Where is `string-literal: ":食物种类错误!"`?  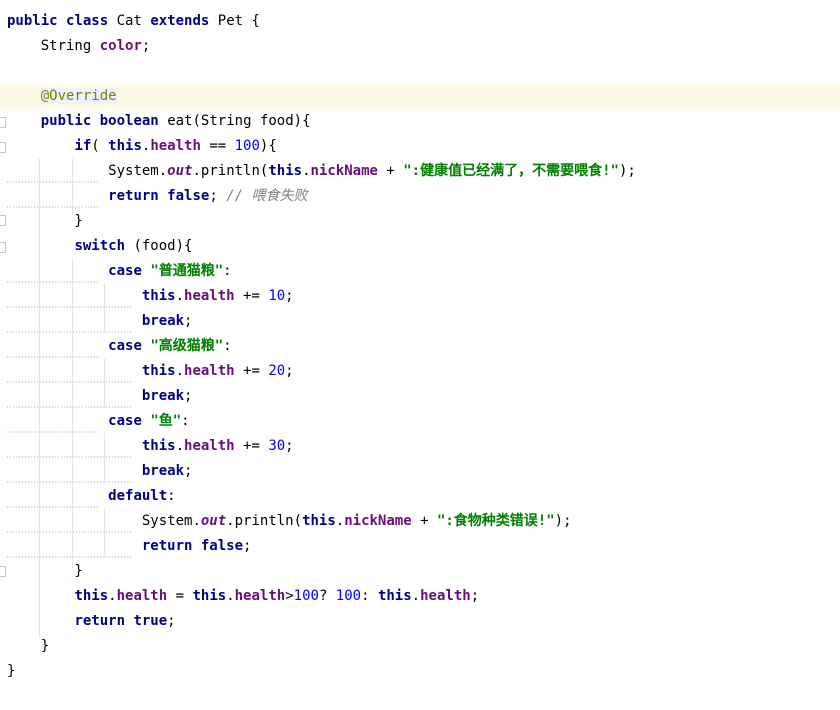
string-literal: ":食物种类错误!" is located at coordinates (495, 521).